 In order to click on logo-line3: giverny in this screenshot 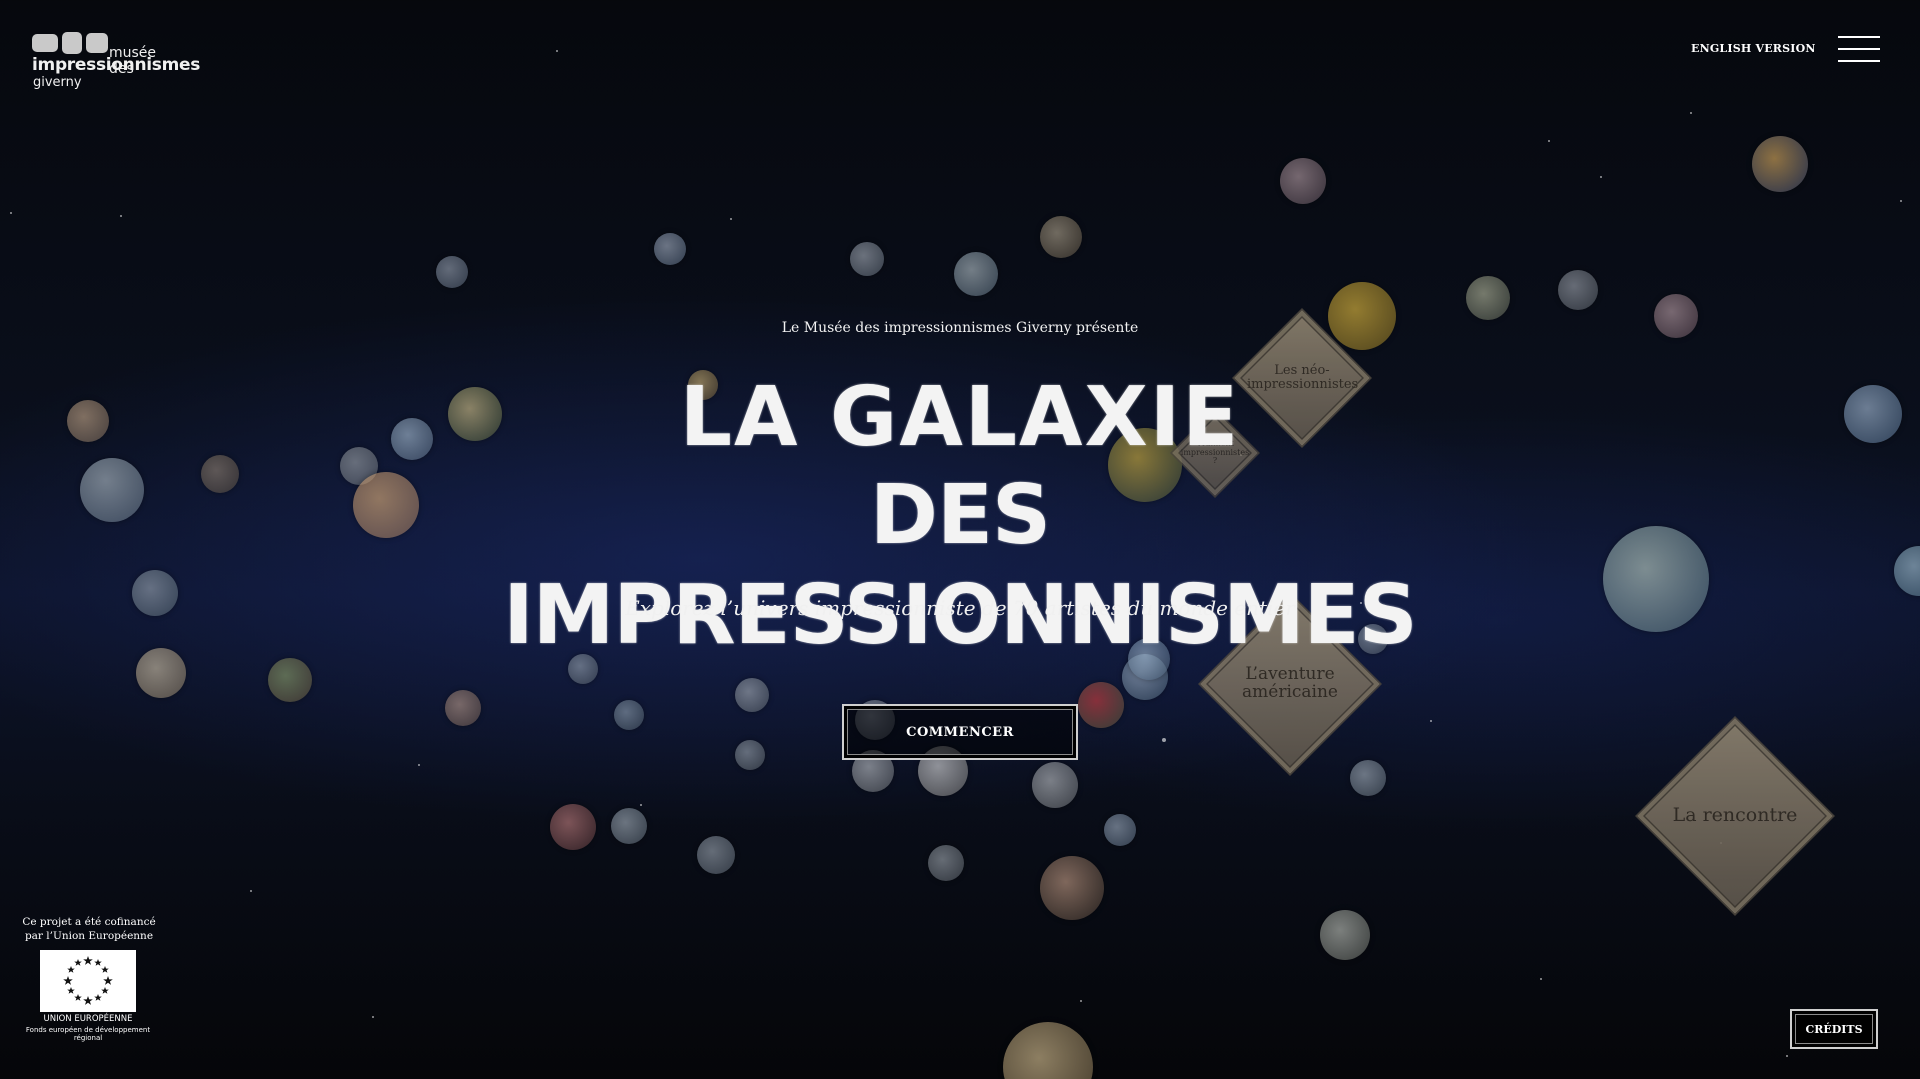, I will do `click(57, 82)`.